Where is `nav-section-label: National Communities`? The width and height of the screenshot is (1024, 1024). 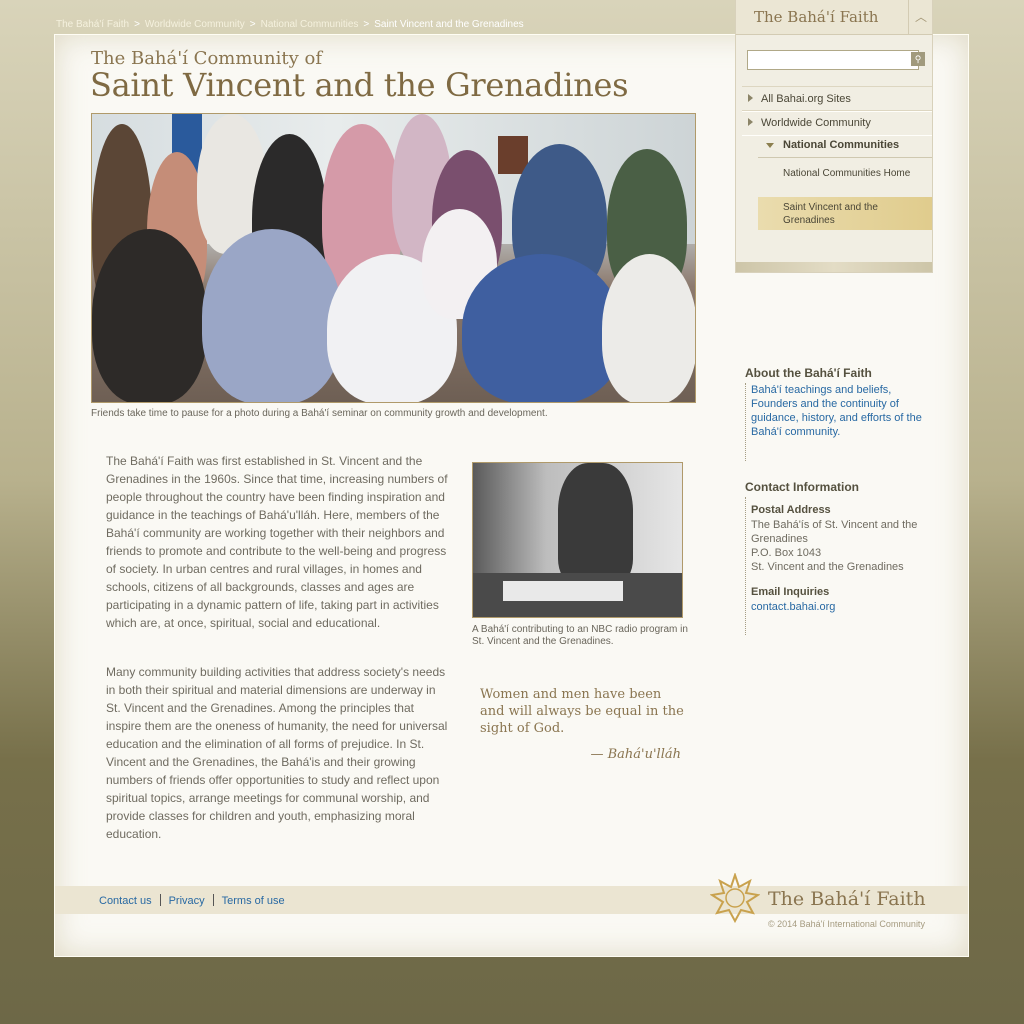 nav-section-label: National Communities is located at coordinates (841, 145).